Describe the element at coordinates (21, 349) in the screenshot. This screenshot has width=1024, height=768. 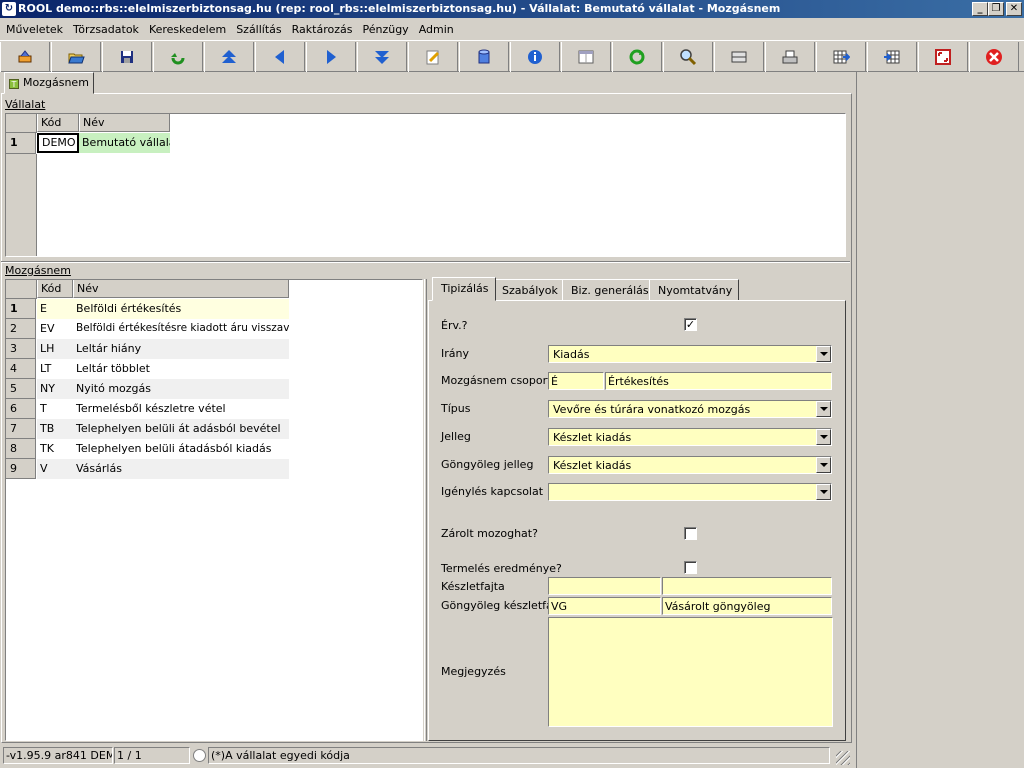
I see `row-number: 3` at that location.